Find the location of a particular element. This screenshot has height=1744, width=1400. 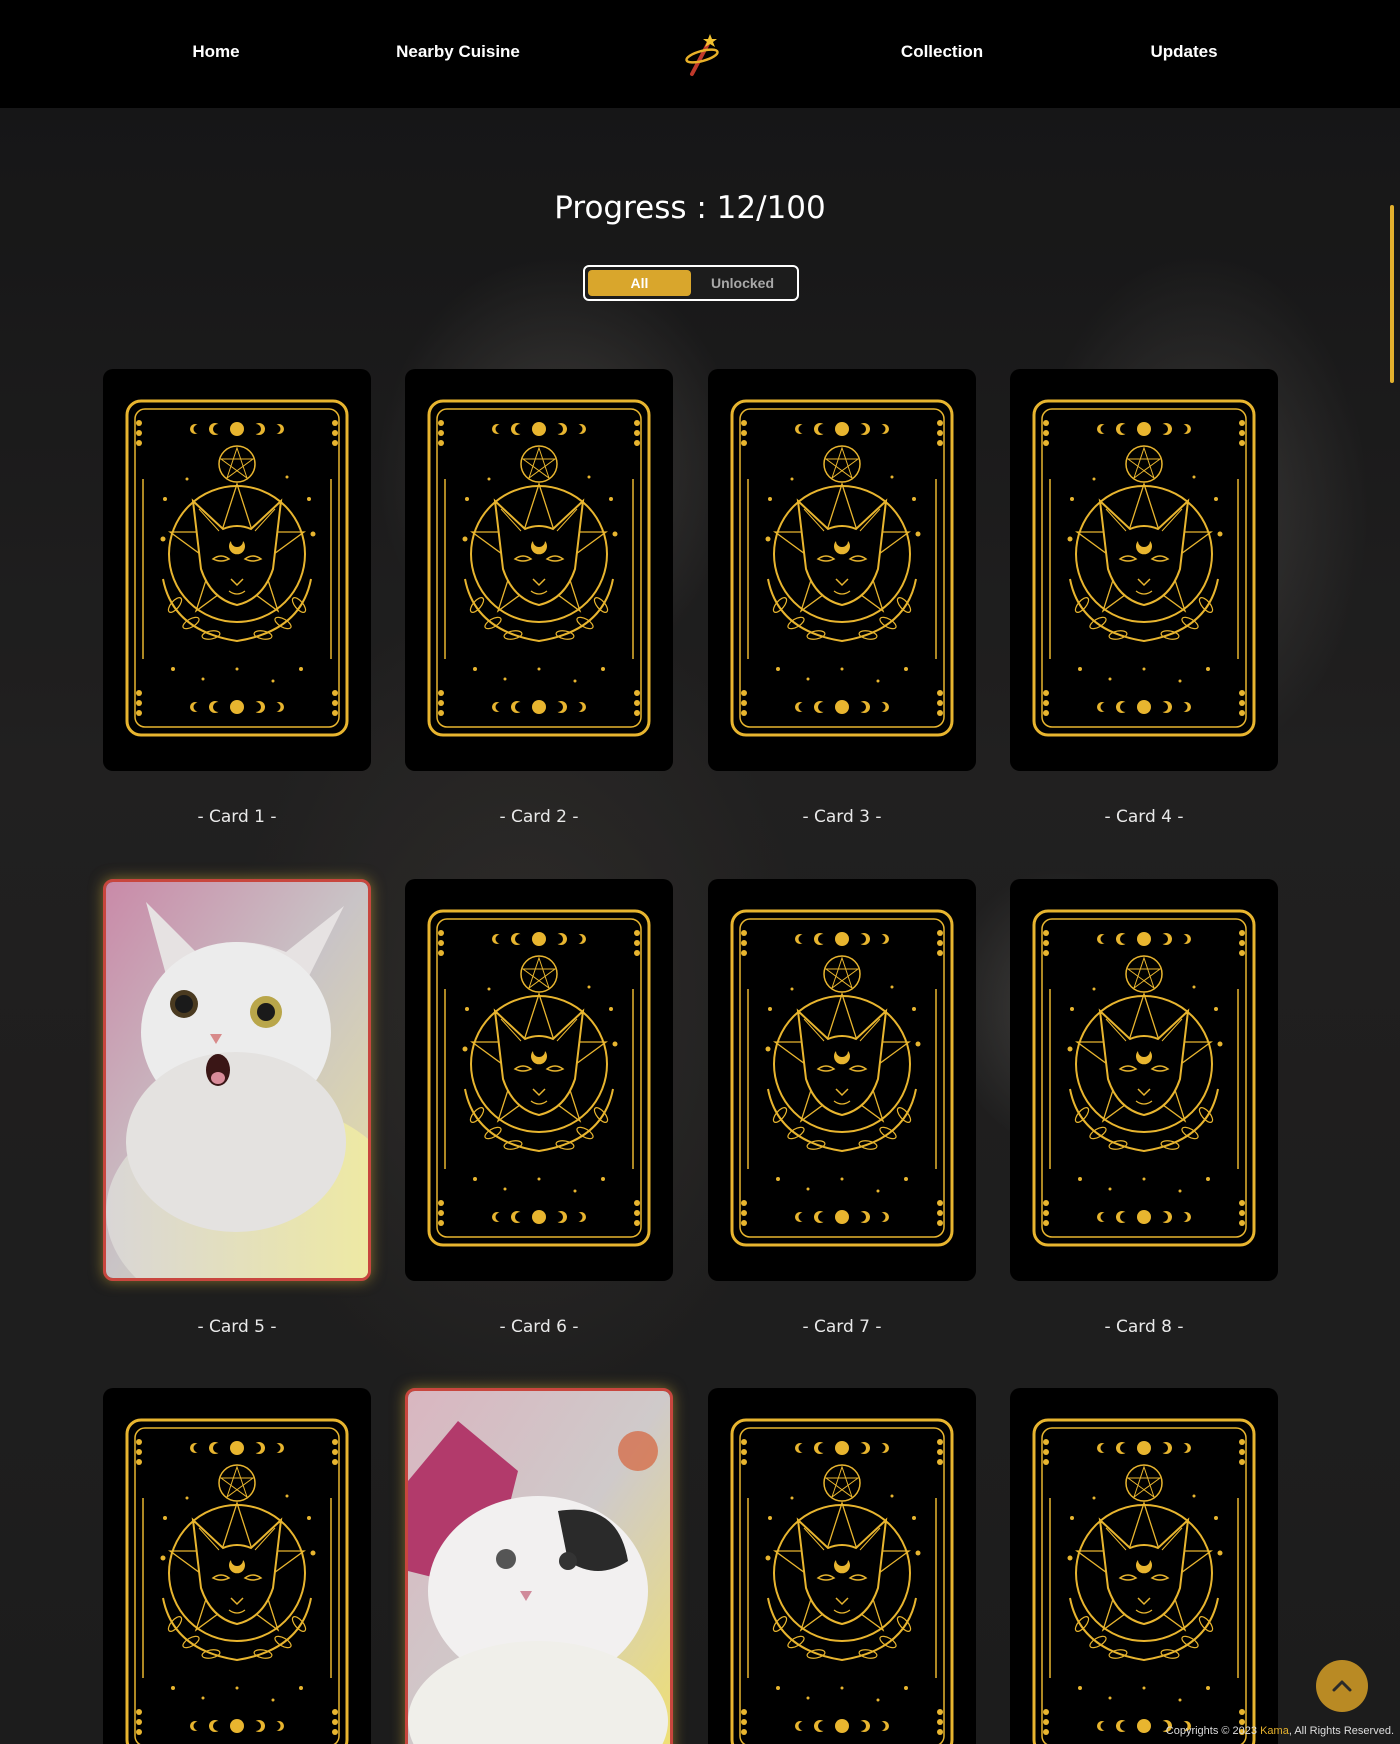

card-label: - Card 1 - is located at coordinates (237, 817).